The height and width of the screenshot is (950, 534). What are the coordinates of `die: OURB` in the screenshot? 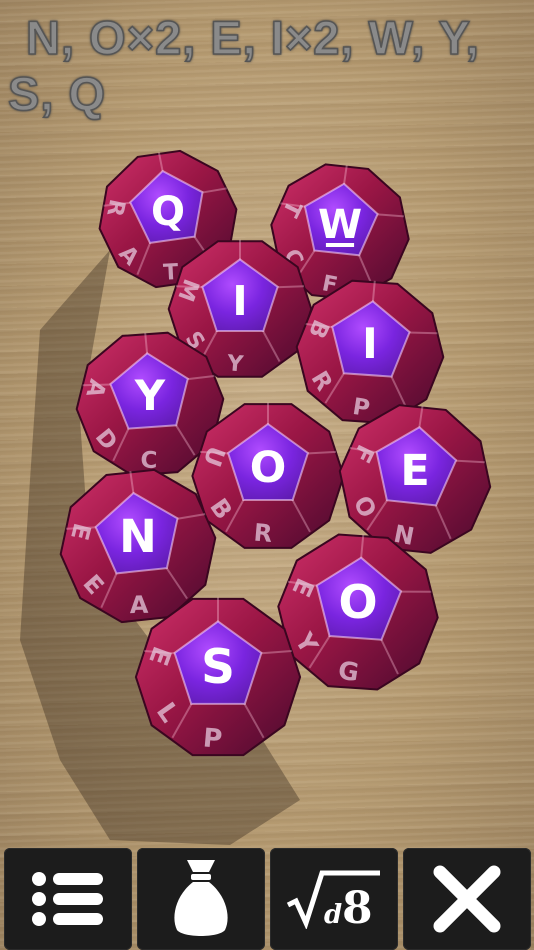 It's located at (268, 475).